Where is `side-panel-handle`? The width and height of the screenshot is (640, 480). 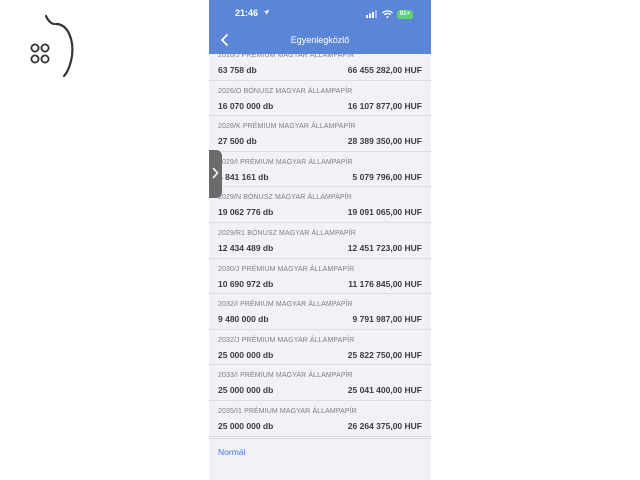 side-panel-handle is located at coordinates (215, 174).